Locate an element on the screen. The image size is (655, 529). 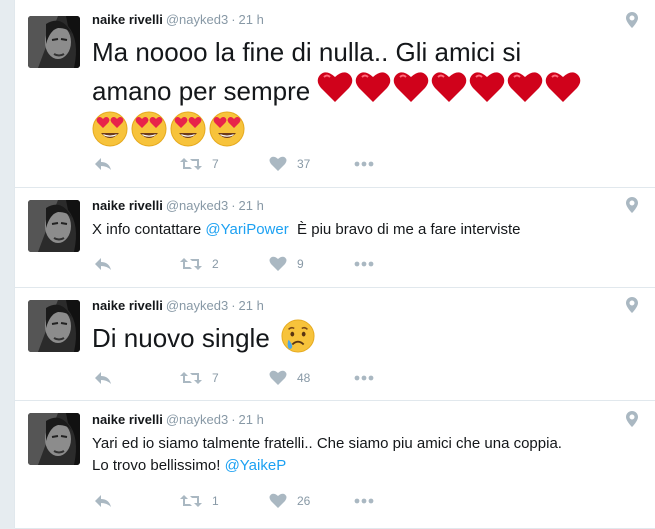
tweet-text-line: Ma noooo la fine di nulla.. Gli amici si is located at coordinates (307, 52).